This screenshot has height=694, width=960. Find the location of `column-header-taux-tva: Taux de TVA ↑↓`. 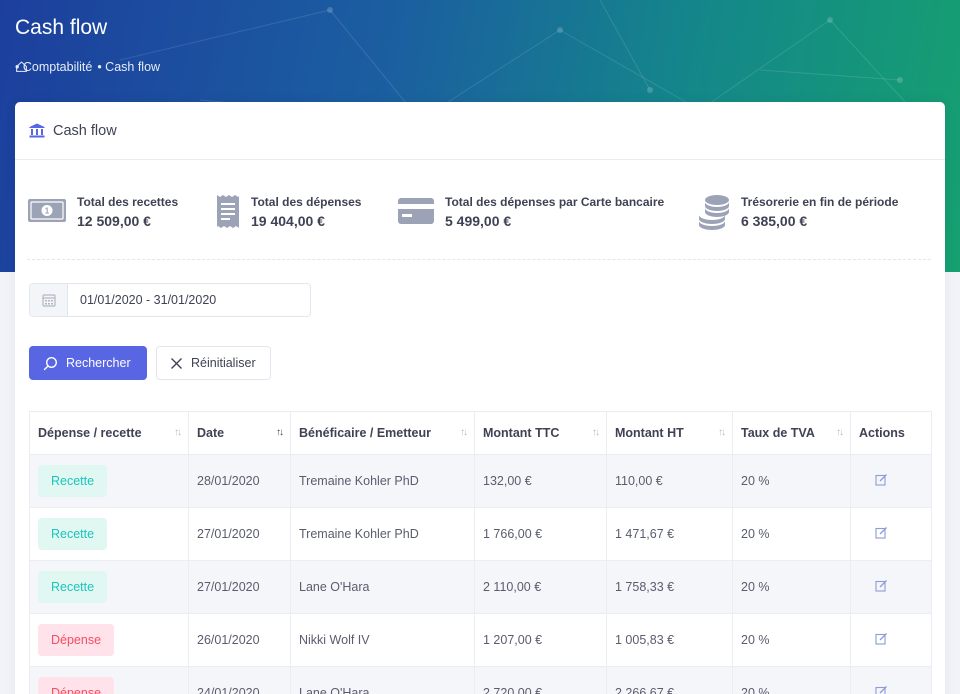

column-header-taux-tva: Taux de TVA ↑↓ is located at coordinates (791, 433).